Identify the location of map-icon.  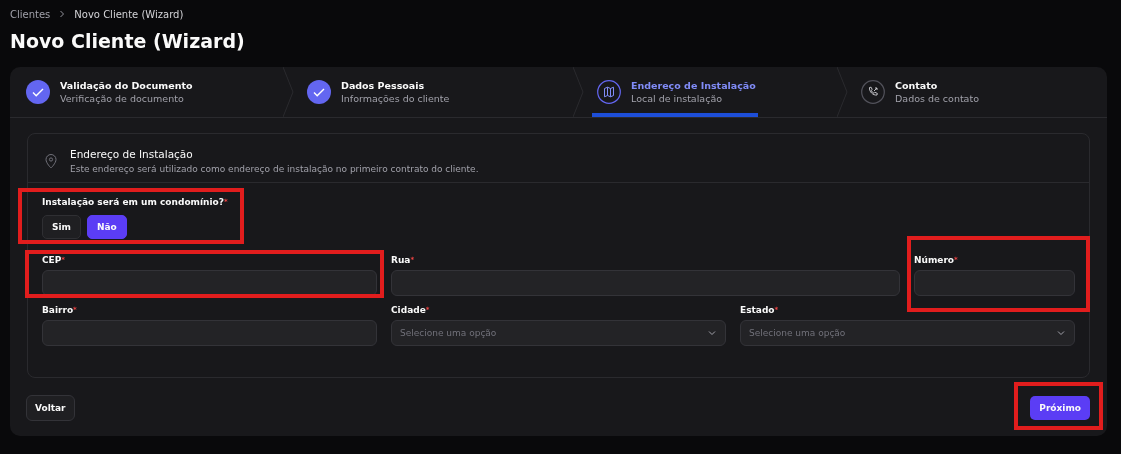
(609, 92).